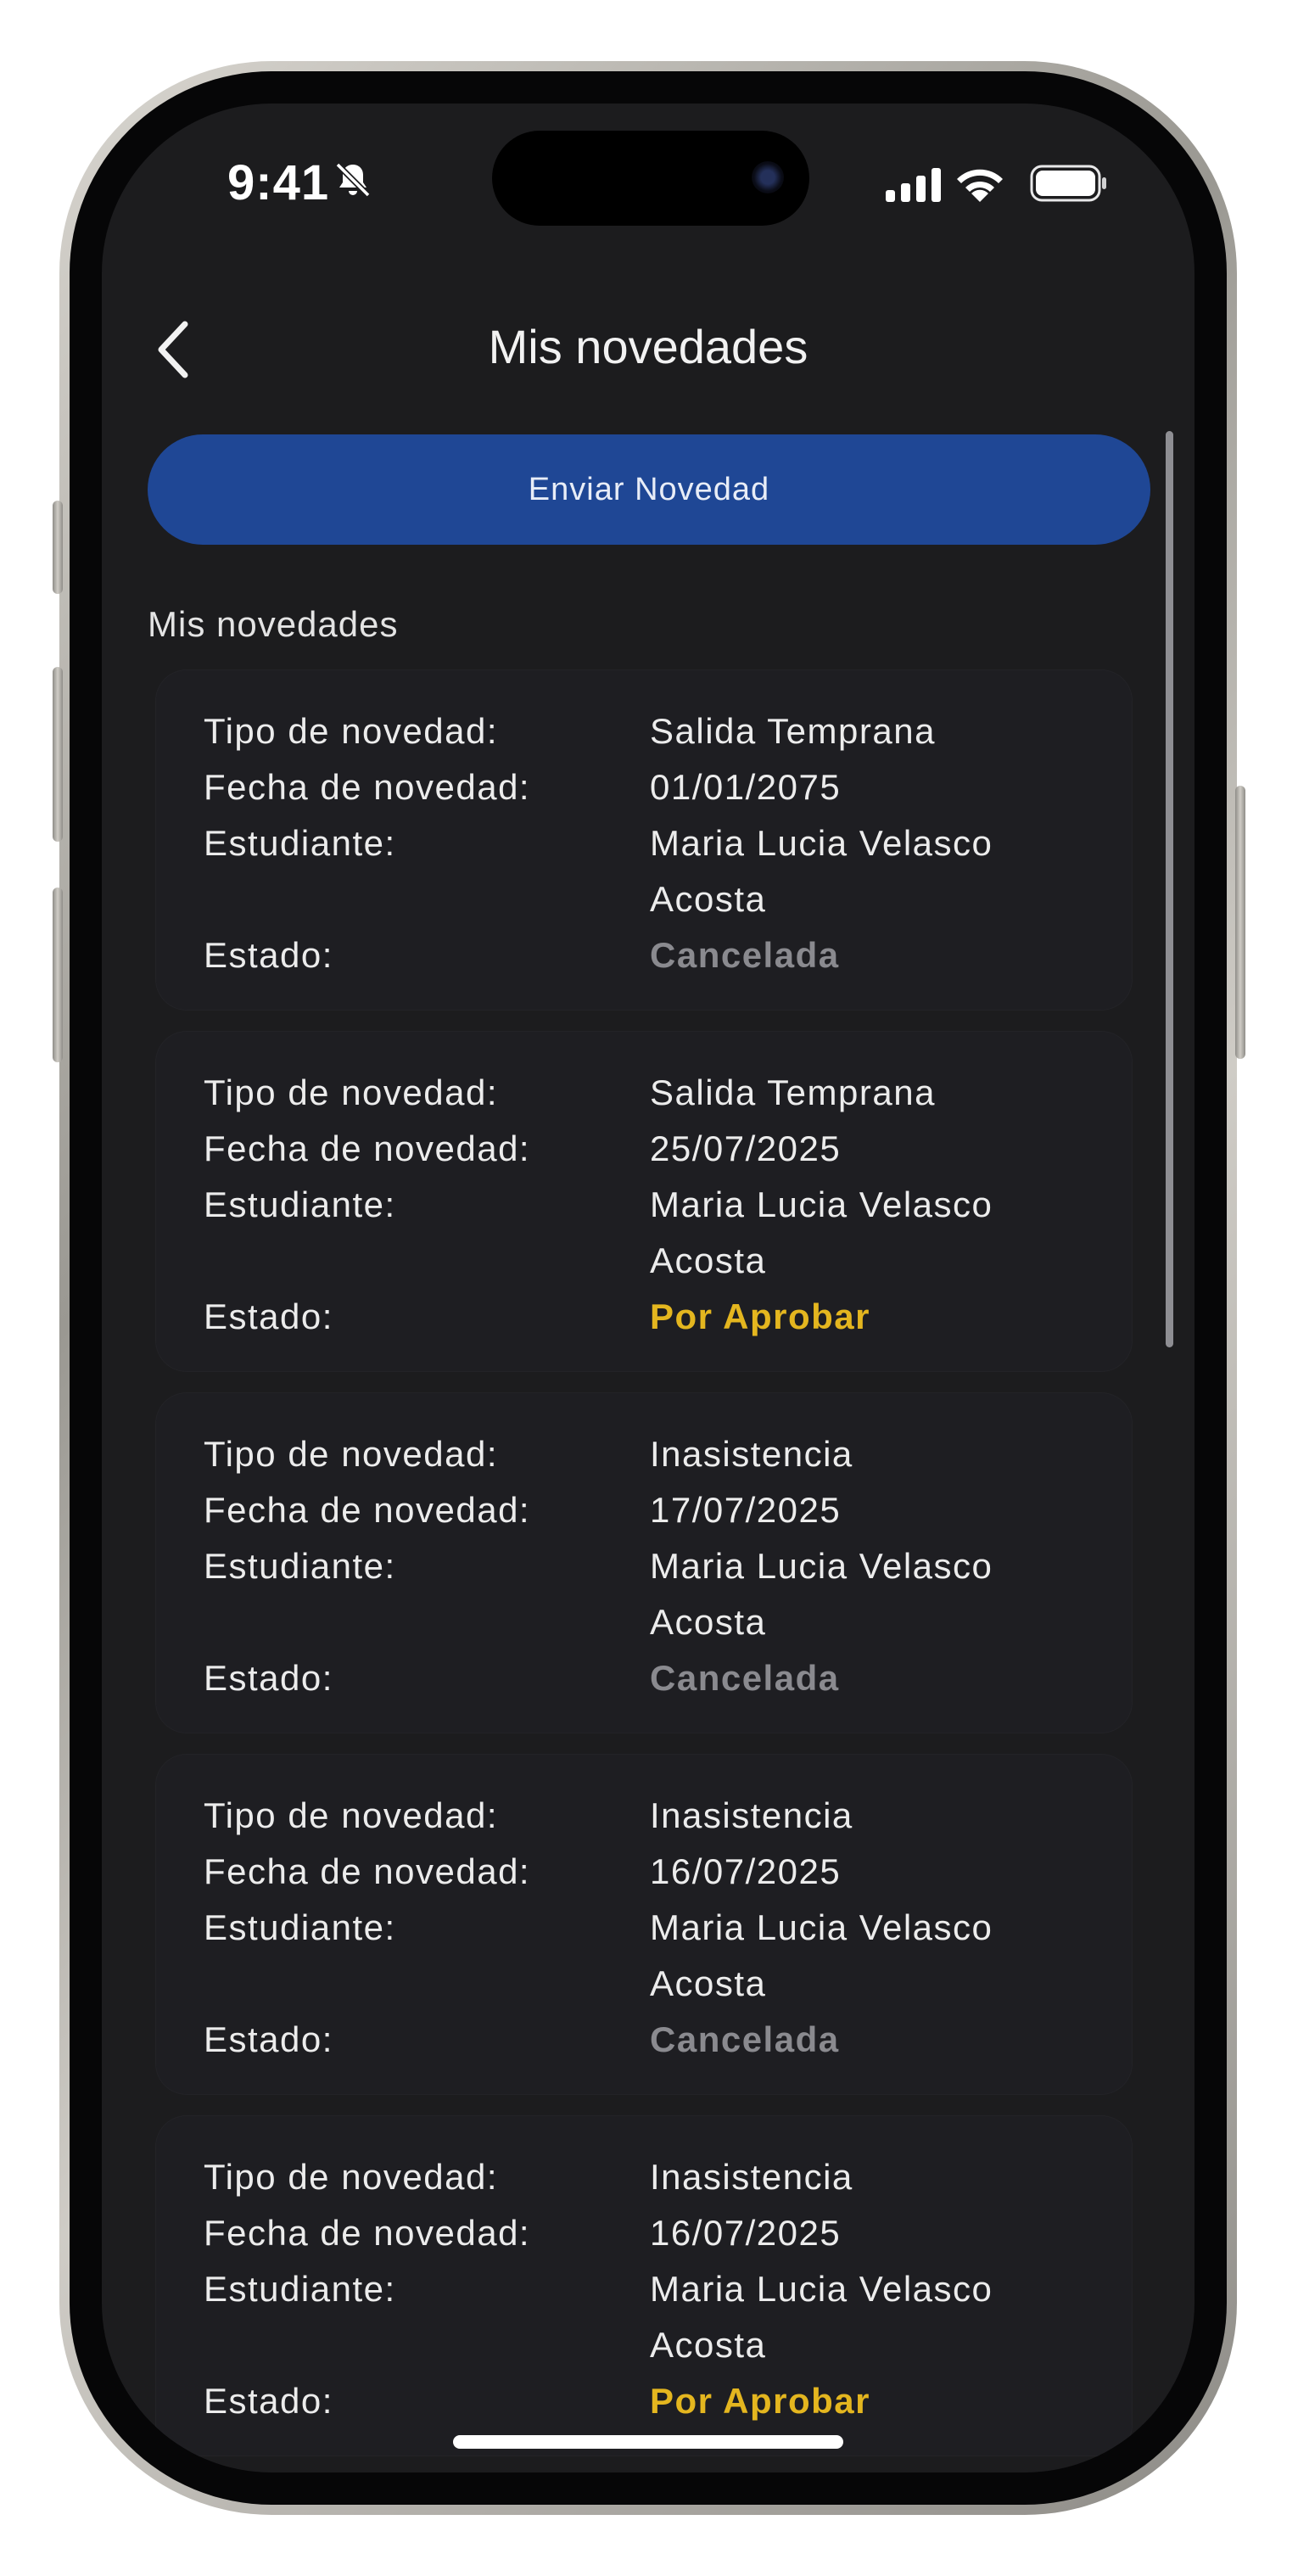 Image resolution: width=1298 pixels, height=2576 pixels. Describe the element at coordinates (980, 185) in the screenshot. I see `wifi-icon` at that location.